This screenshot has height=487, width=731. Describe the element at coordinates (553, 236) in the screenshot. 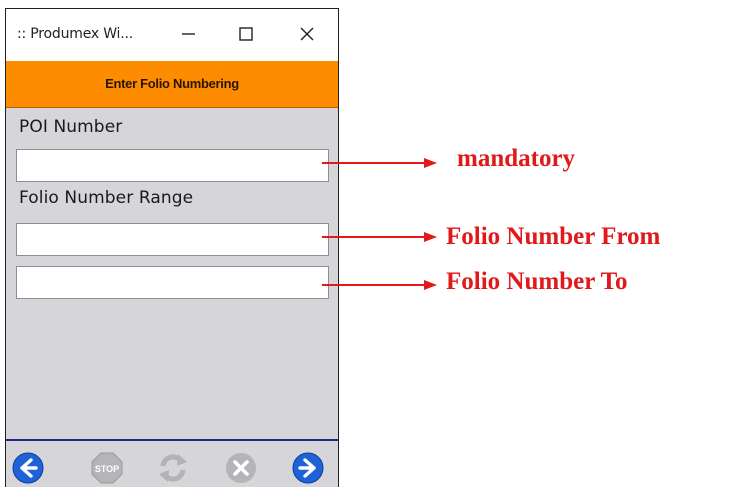

I see `annotation-folio-from: Folio Number From` at that location.